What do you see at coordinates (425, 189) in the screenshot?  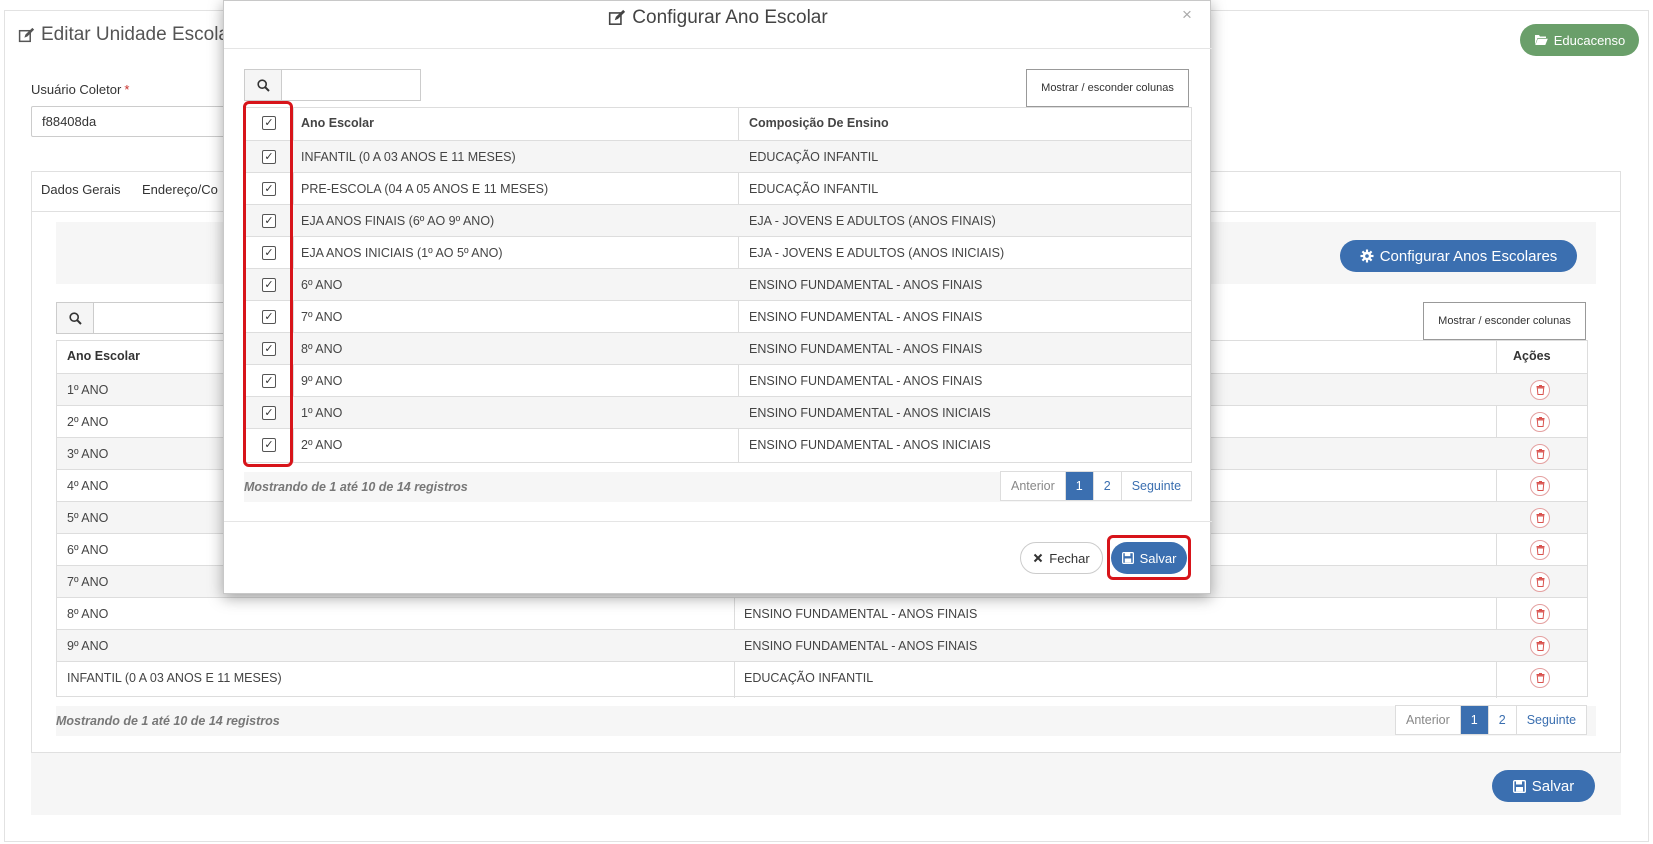 I see `cell-ano-escolar: PRE-ESCOLA (04 A 05 ANOS E 11 MESES)` at bounding box center [425, 189].